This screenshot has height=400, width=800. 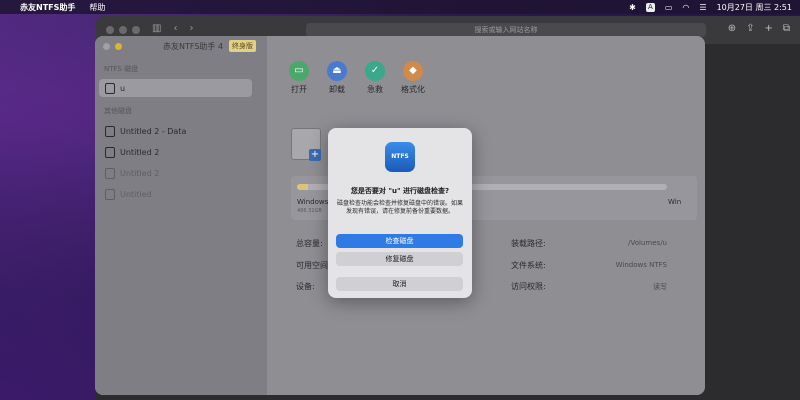 I want to click on total-capacity-label: 总容量:, so click(x=309, y=243).